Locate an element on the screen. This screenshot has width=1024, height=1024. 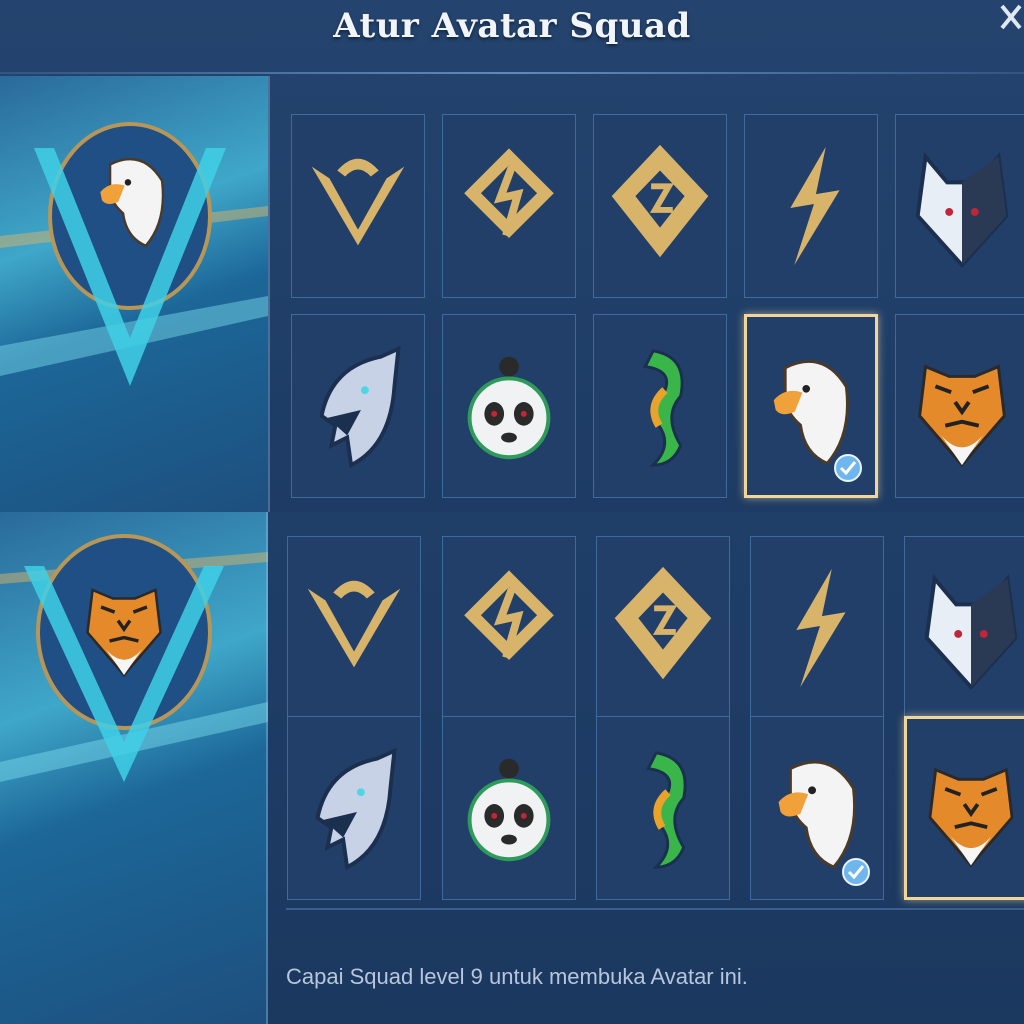
title-divider is located at coordinates (512, 73).